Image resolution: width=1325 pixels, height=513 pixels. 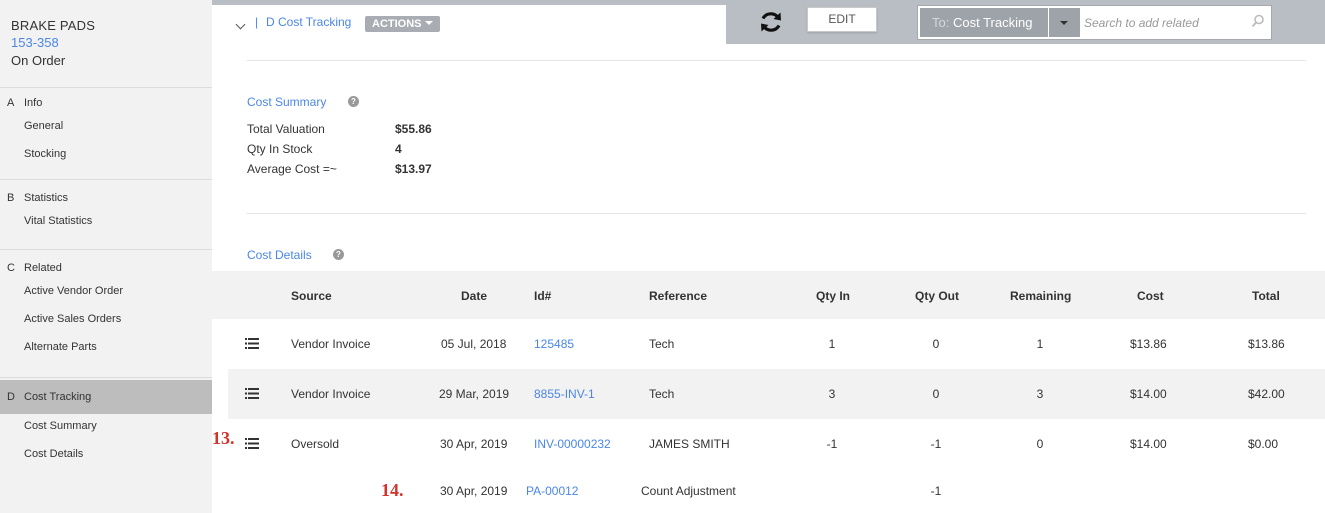 I want to click on summary-value: $13.97, so click(x=413, y=169).